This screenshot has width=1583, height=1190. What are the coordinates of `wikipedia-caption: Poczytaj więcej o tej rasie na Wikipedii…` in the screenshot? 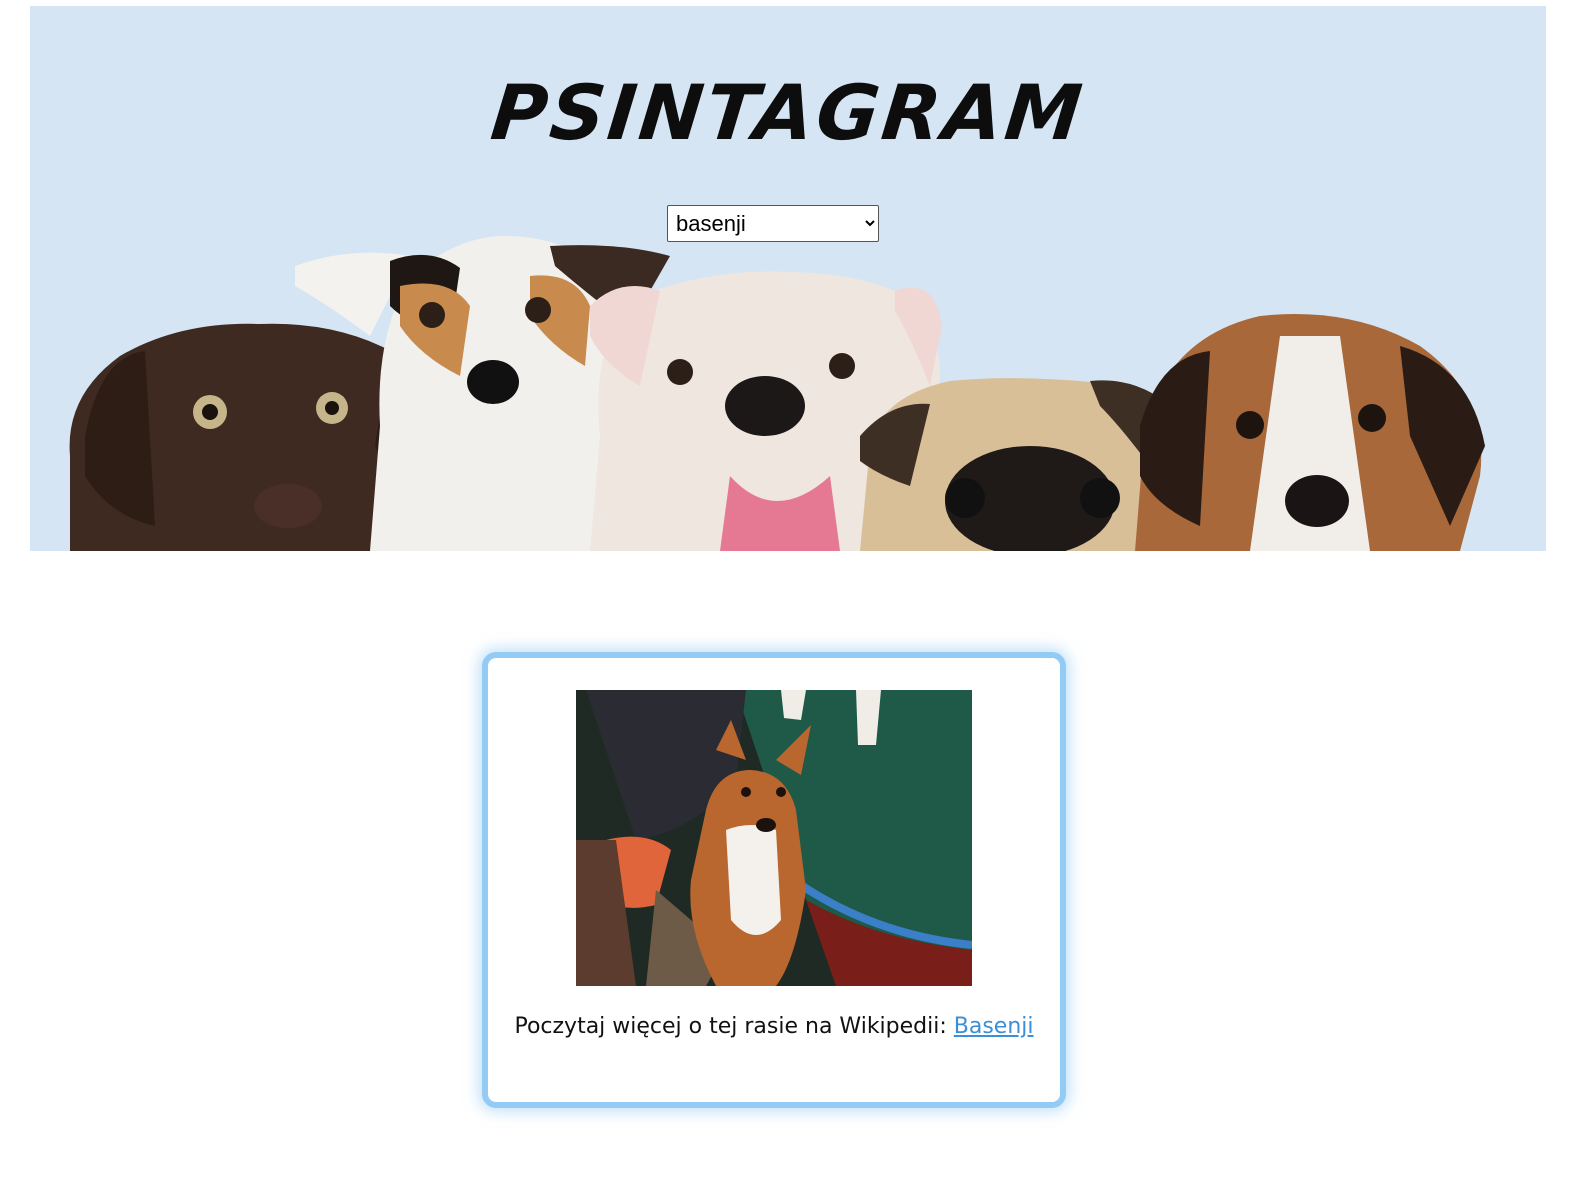 It's located at (774, 1026).